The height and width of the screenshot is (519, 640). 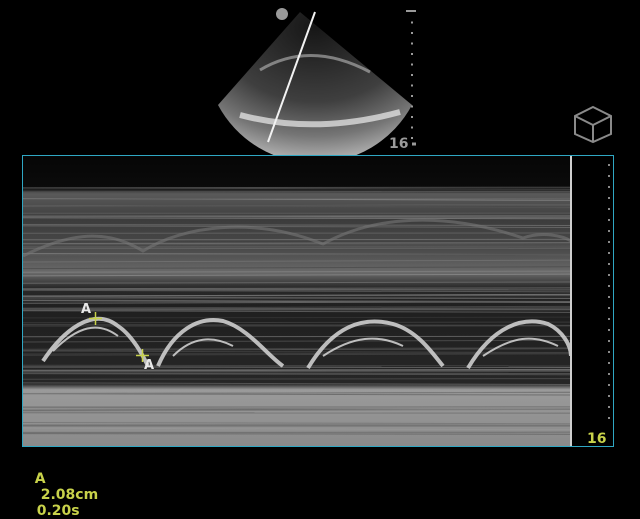 I want to click on caliper-marker-bottom: A, so click(x=149, y=365).